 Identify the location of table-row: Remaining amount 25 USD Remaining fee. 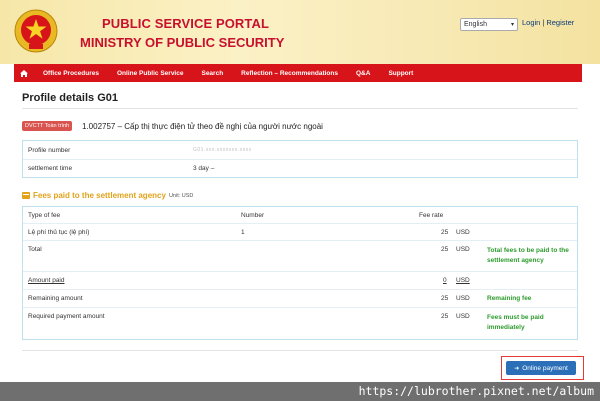
(300, 299).